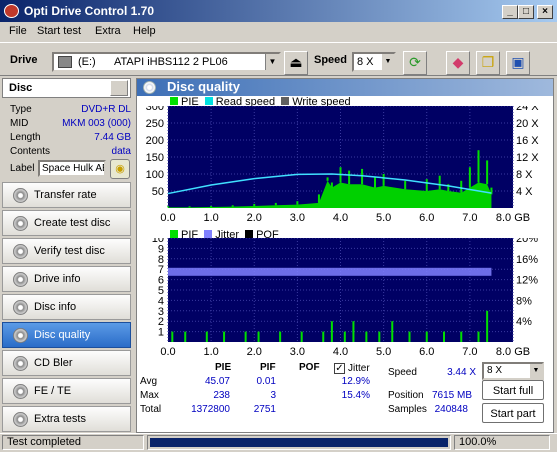  What do you see at coordinates (53, 363) in the screenshot?
I see `nav-label: CD Bler` at bounding box center [53, 363].